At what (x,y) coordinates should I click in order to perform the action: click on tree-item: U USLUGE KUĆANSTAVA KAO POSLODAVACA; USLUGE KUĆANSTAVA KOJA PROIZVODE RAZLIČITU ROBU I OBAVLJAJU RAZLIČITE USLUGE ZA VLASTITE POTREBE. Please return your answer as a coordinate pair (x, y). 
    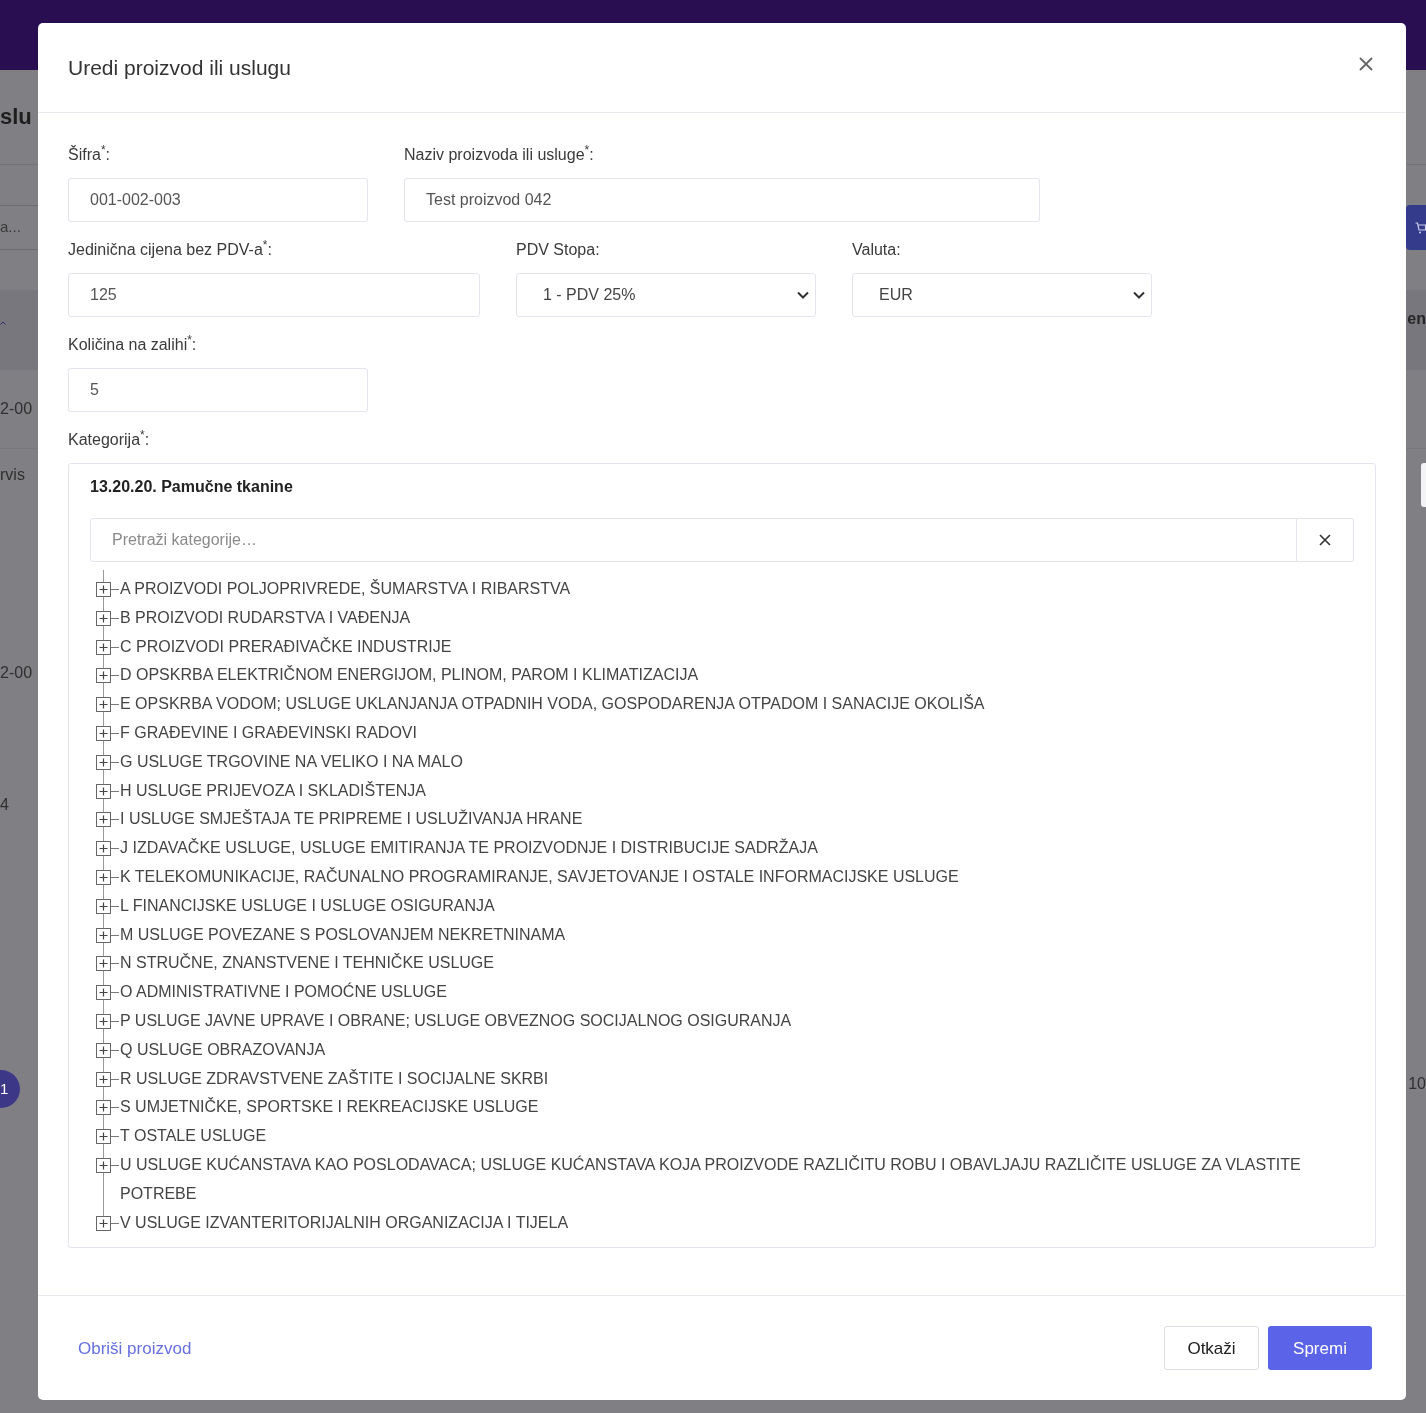
    Looking at the image, I should click on (737, 1179).